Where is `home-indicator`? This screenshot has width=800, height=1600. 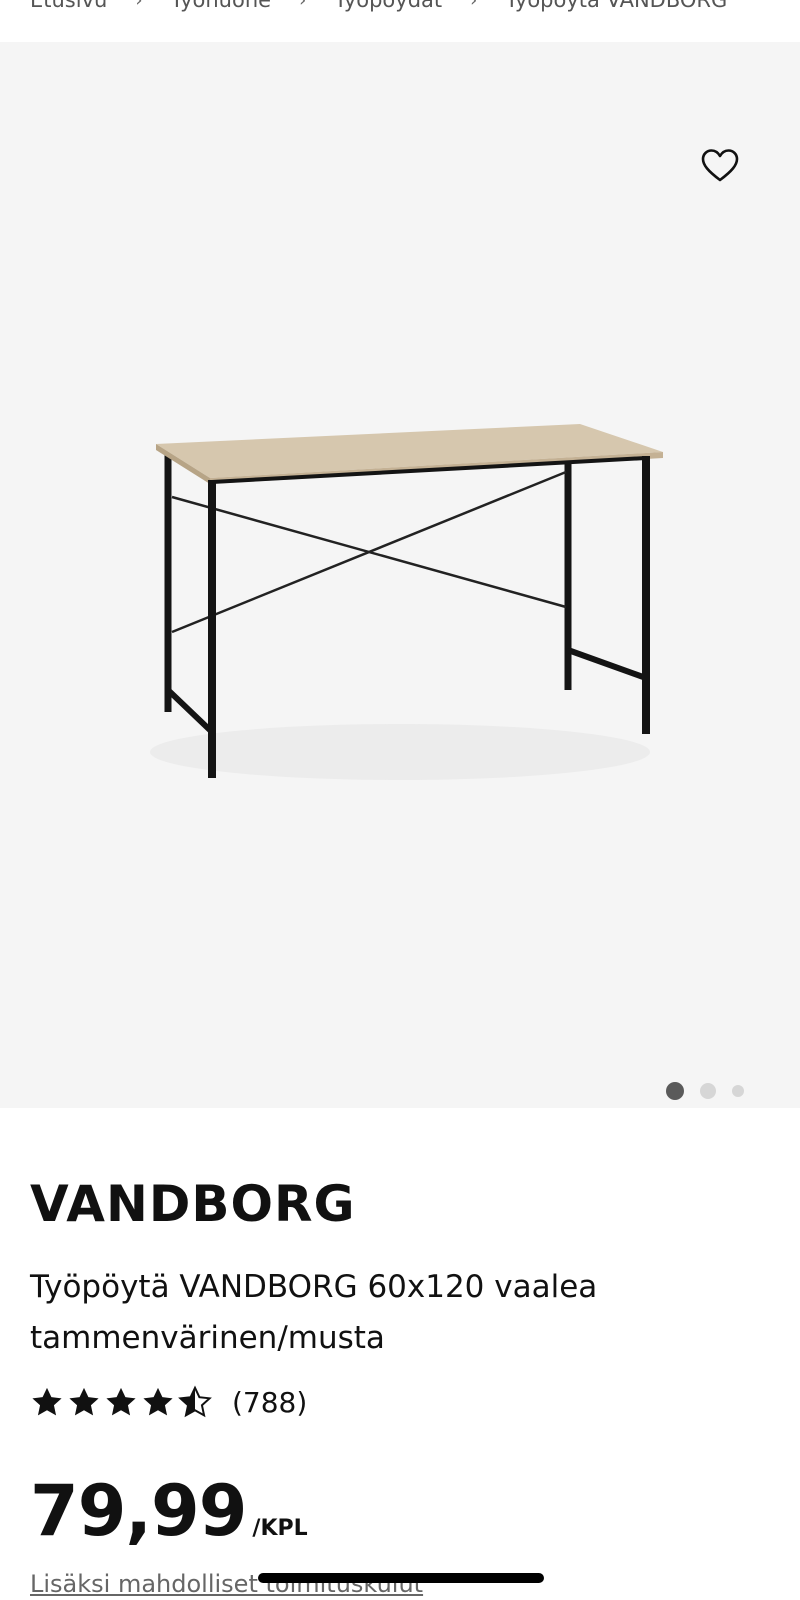
home-indicator is located at coordinates (401, 1578).